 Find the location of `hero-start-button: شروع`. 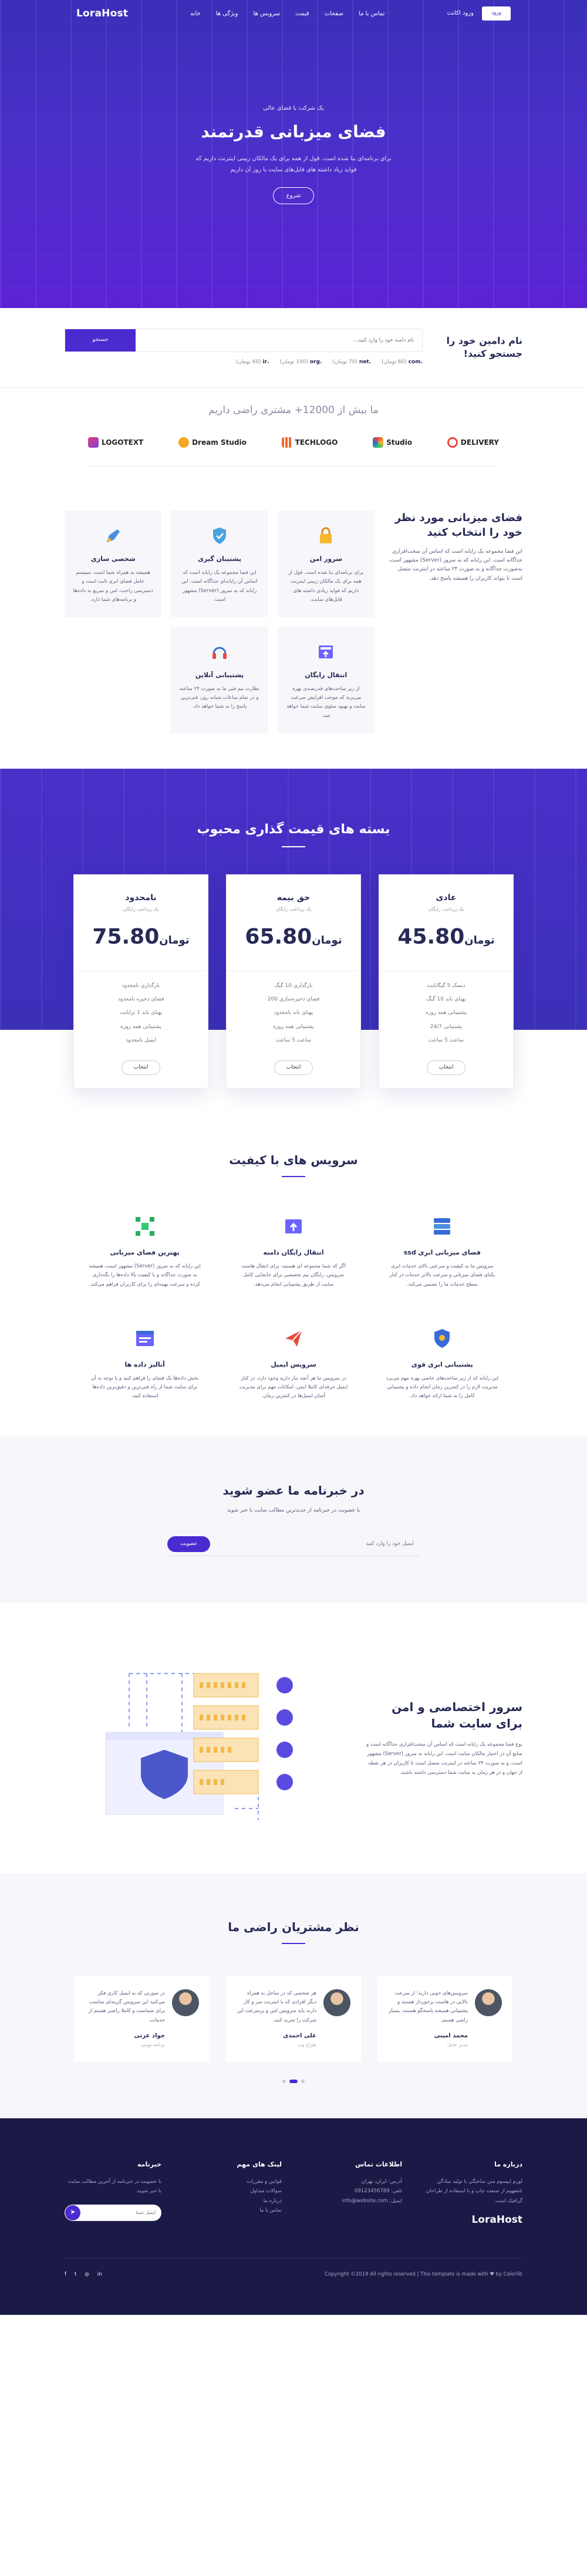

hero-start-button: شروع is located at coordinates (293, 195).